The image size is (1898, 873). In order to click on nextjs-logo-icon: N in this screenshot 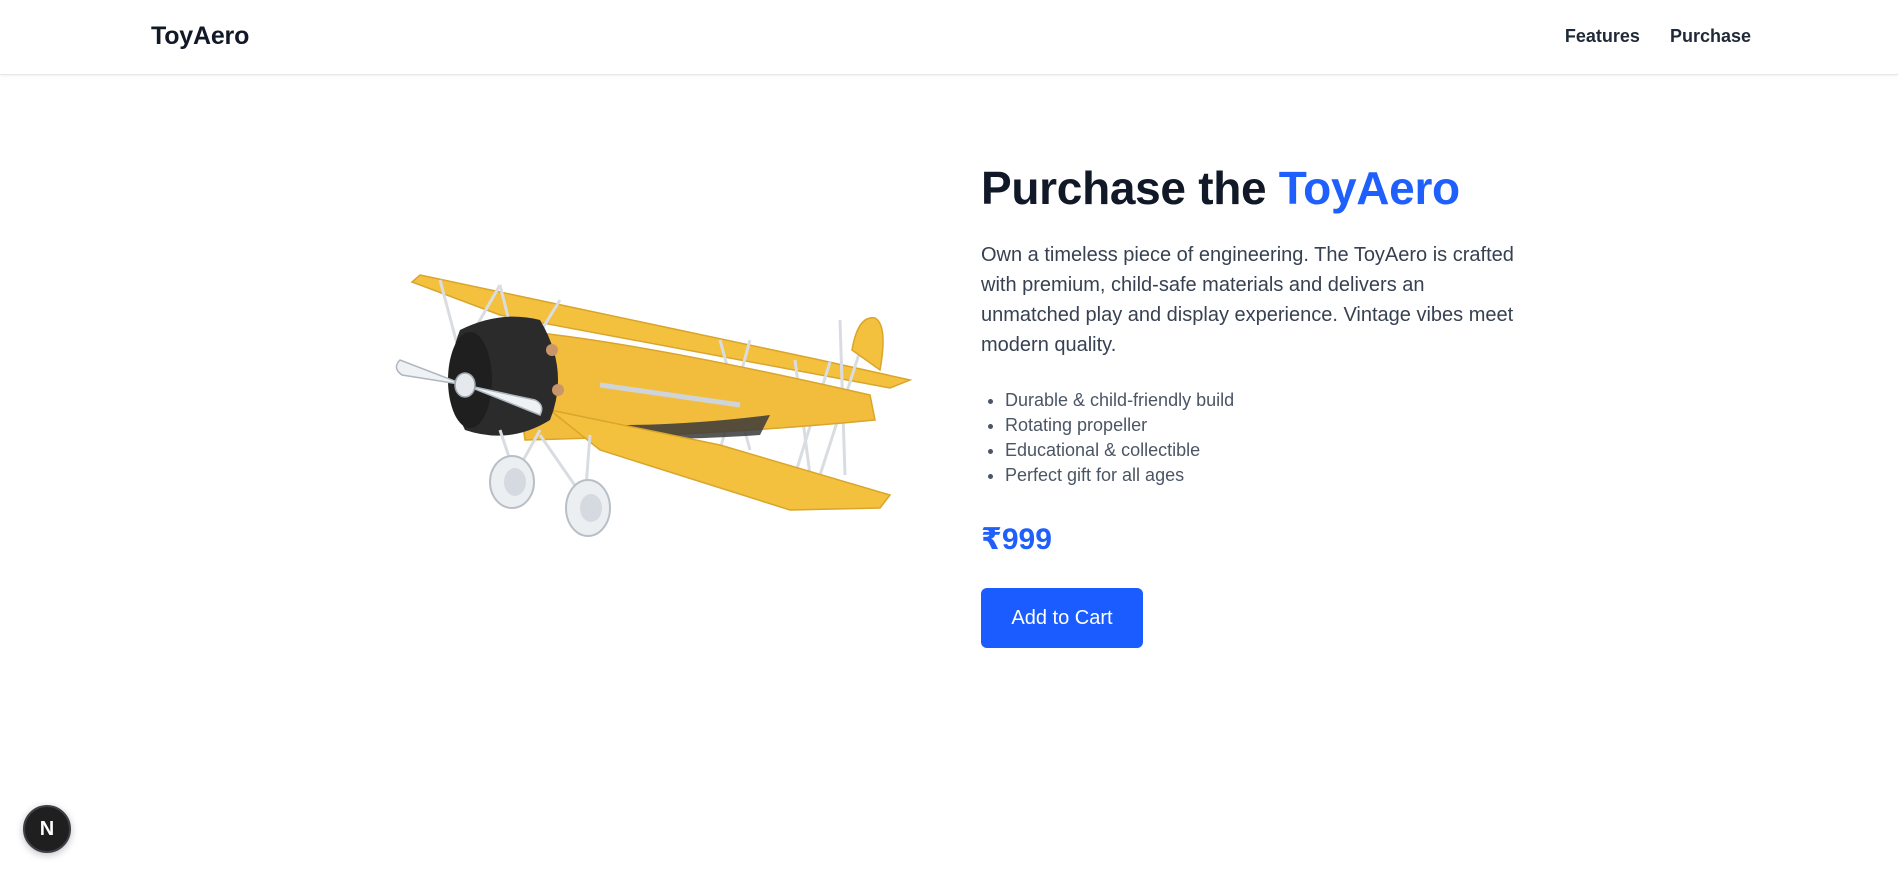, I will do `click(47, 829)`.